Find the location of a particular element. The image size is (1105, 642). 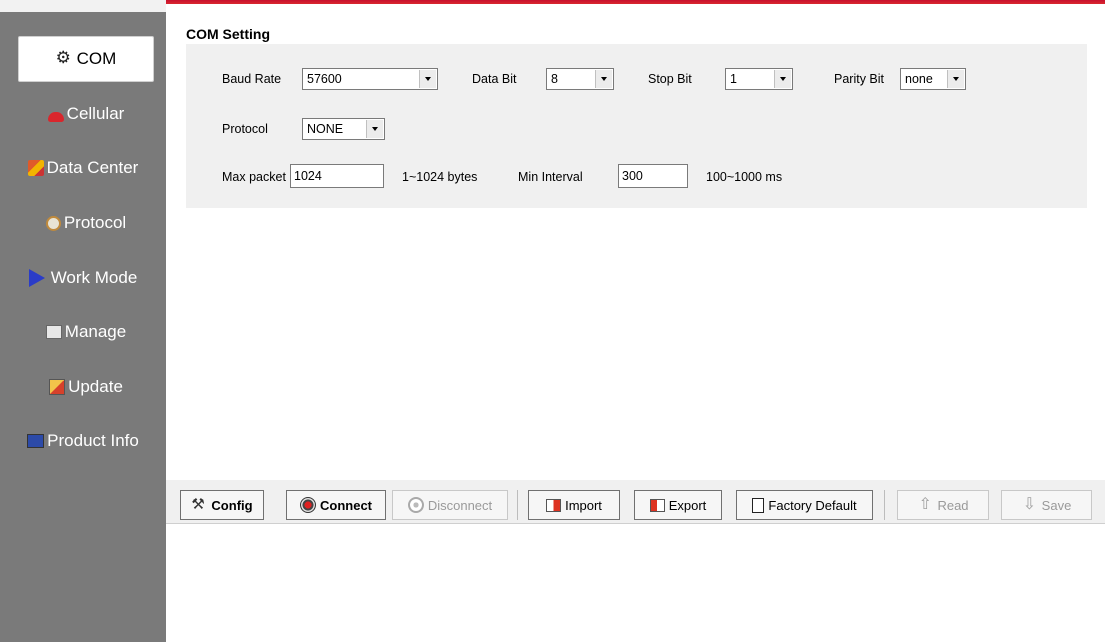

read-button: Read is located at coordinates (943, 505).